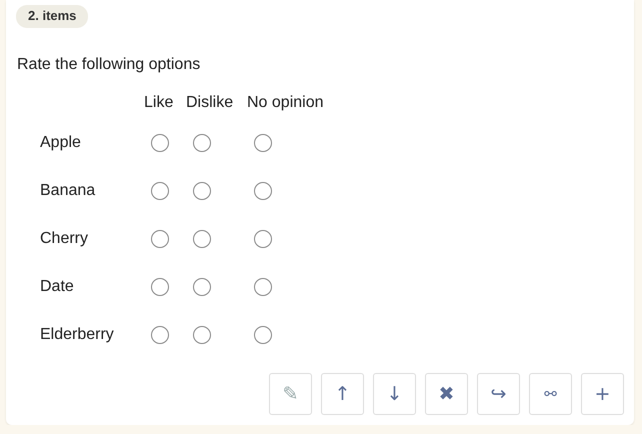  I want to click on section-badge: 2. items, so click(52, 16).